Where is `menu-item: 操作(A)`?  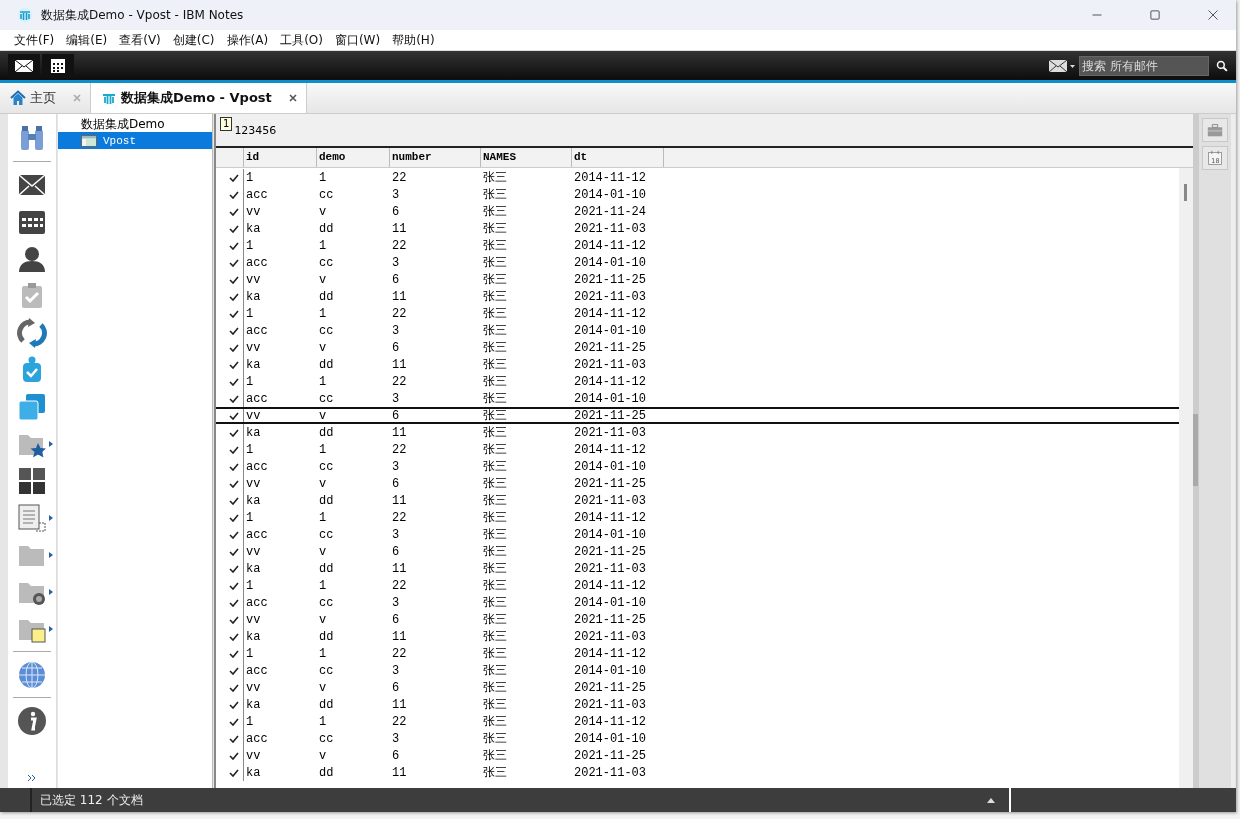
menu-item: 操作(A) is located at coordinates (247, 40).